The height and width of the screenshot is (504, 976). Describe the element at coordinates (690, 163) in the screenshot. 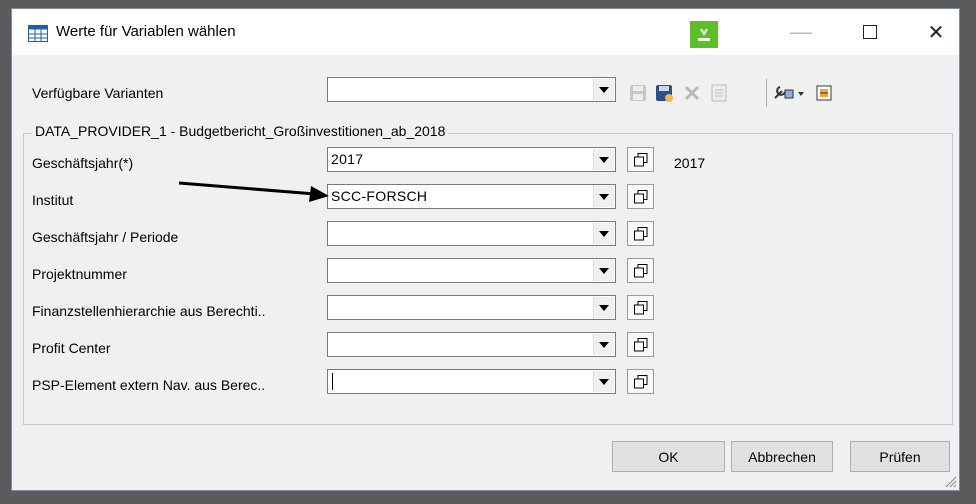

I see `field-text-geschaeftsjahr: 2017` at that location.